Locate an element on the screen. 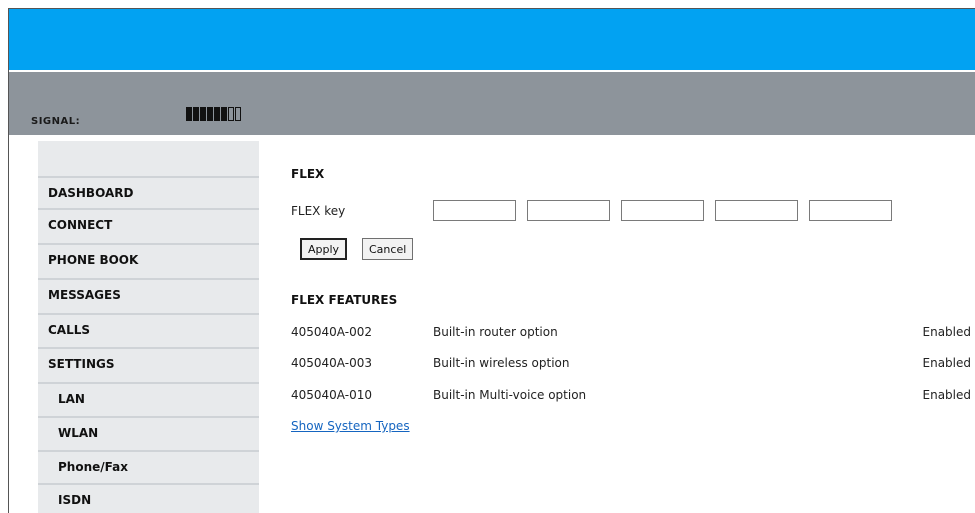 Image resolution: width=975 pixels, height=513 pixels. top-banner is located at coordinates (492, 39).